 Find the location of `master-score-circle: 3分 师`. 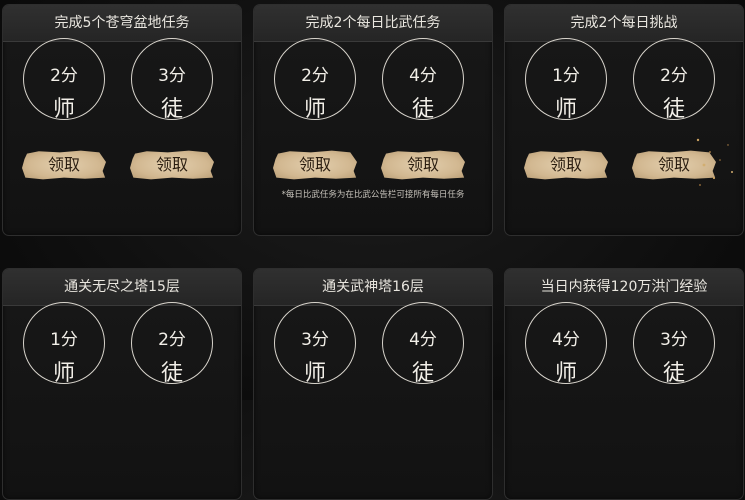

master-score-circle: 3分 师 is located at coordinates (315, 344).